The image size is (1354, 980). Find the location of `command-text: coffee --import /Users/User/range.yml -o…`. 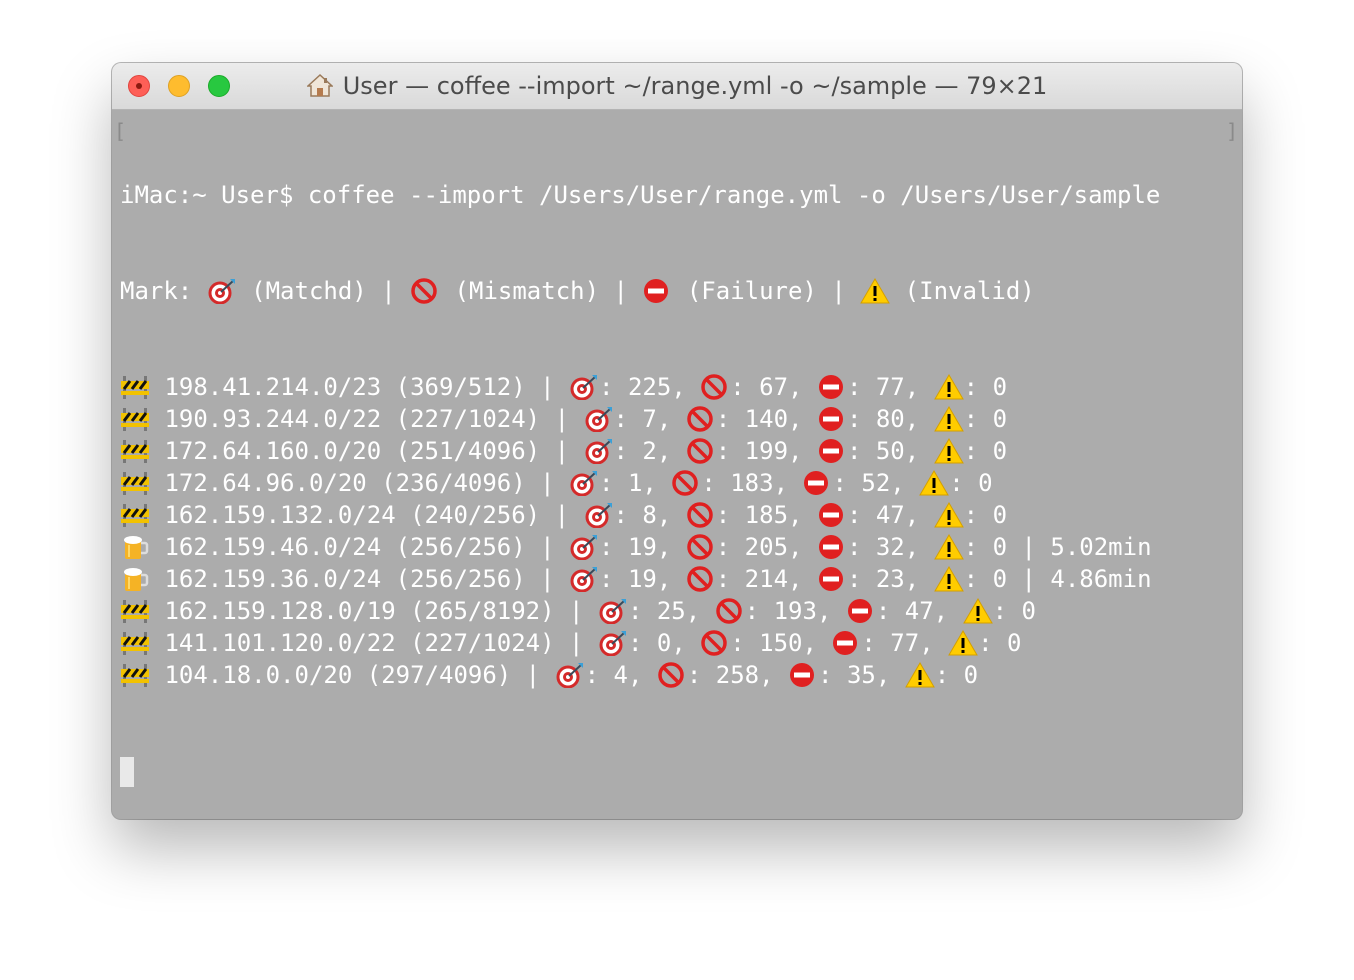

command-text: coffee --import /Users/User/range.yml -o… is located at coordinates (734, 195).